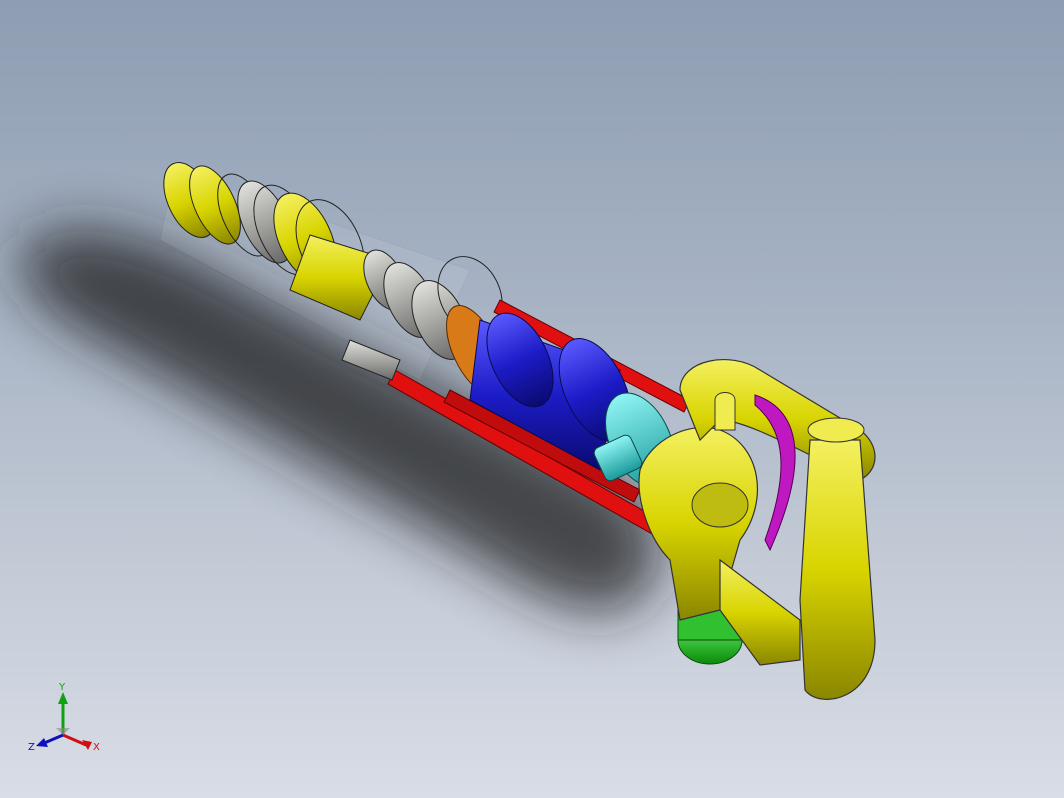 The width and height of the screenshot is (1064, 798). What do you see at coordinates (63, 708) in the screenshot?
I see `triad-y-axis: Y` at bounding box center [63, 708].